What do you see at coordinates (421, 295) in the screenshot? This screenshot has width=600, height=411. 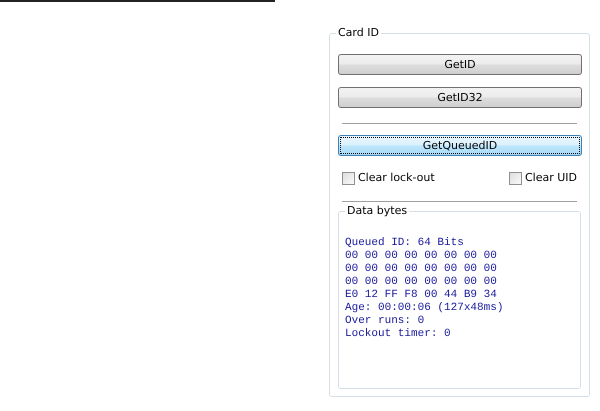 I see `data-line: E0 12 FF F8 00 44 B9 34` at bounding box center [421, 295].